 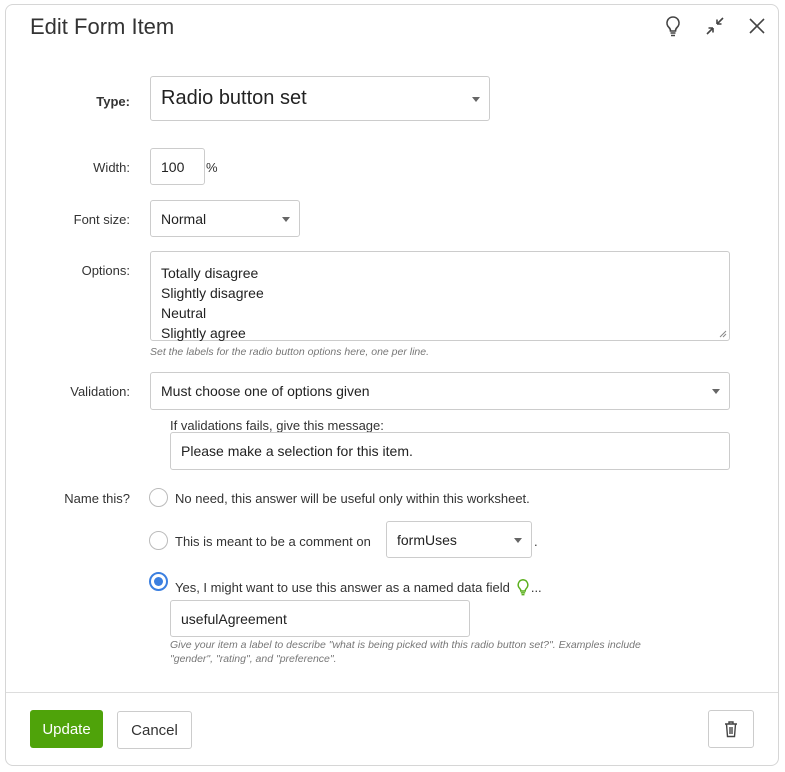 What do you see at coordinates (392, 692) in the screenshot?
I see `footer-divider` at bounding box center [392, 692].